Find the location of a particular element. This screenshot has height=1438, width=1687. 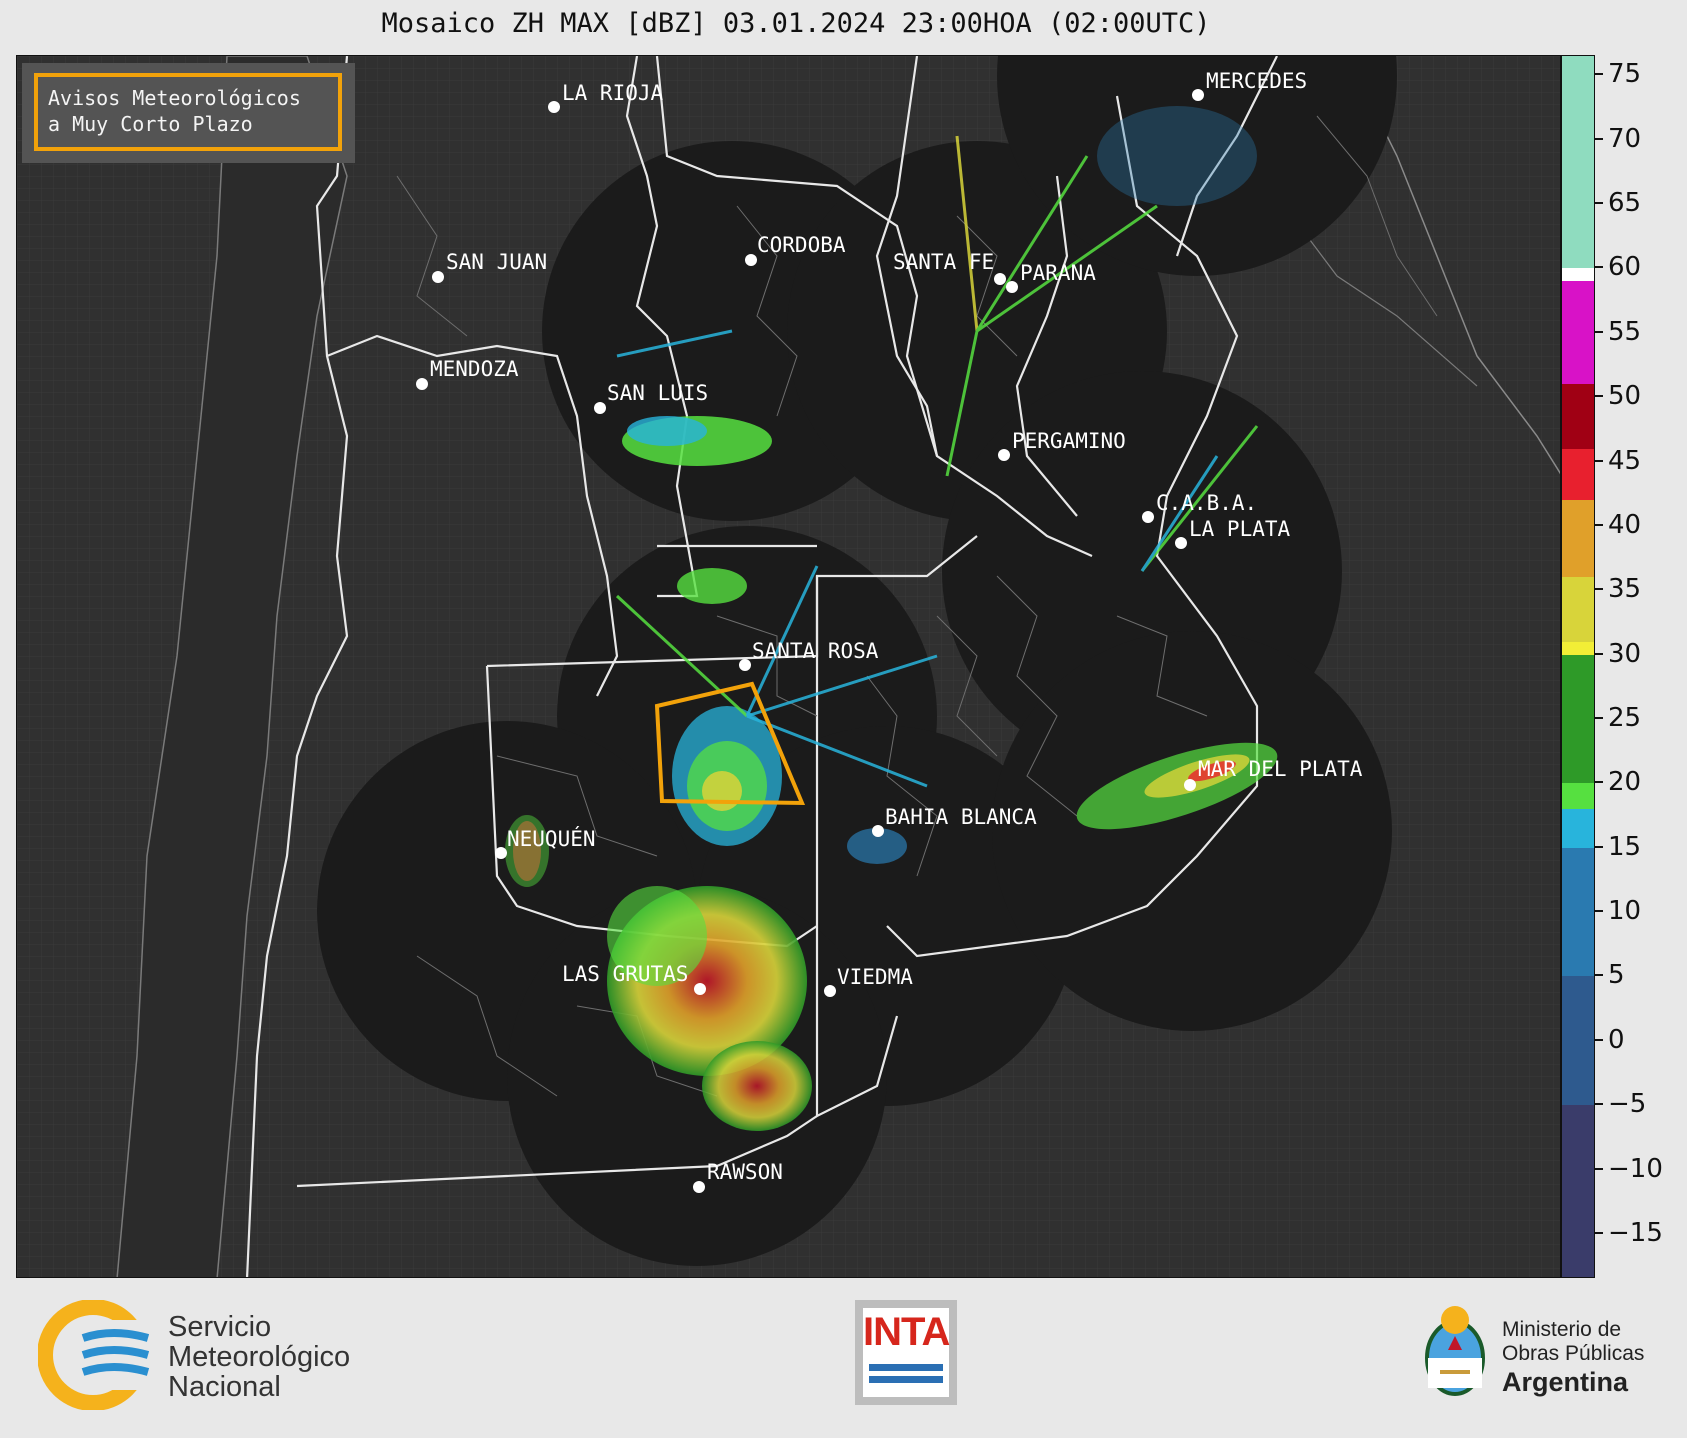

city-label: MAR DEL PLATA is located at coordinates (1280, 769).